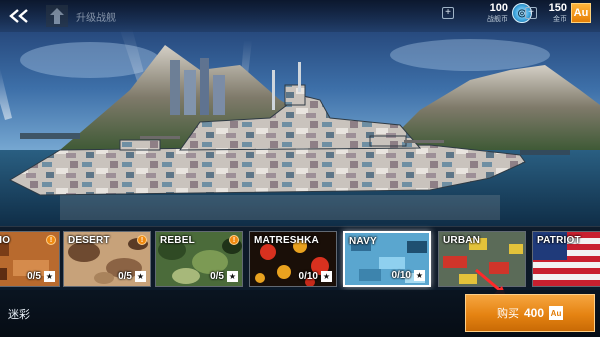 This screenshot has width=600, height=337. Describe the element at coordinates (300, 313) in the screenshot. I see `bottom-bar: 迷彩 购买 400 Au` at that location.